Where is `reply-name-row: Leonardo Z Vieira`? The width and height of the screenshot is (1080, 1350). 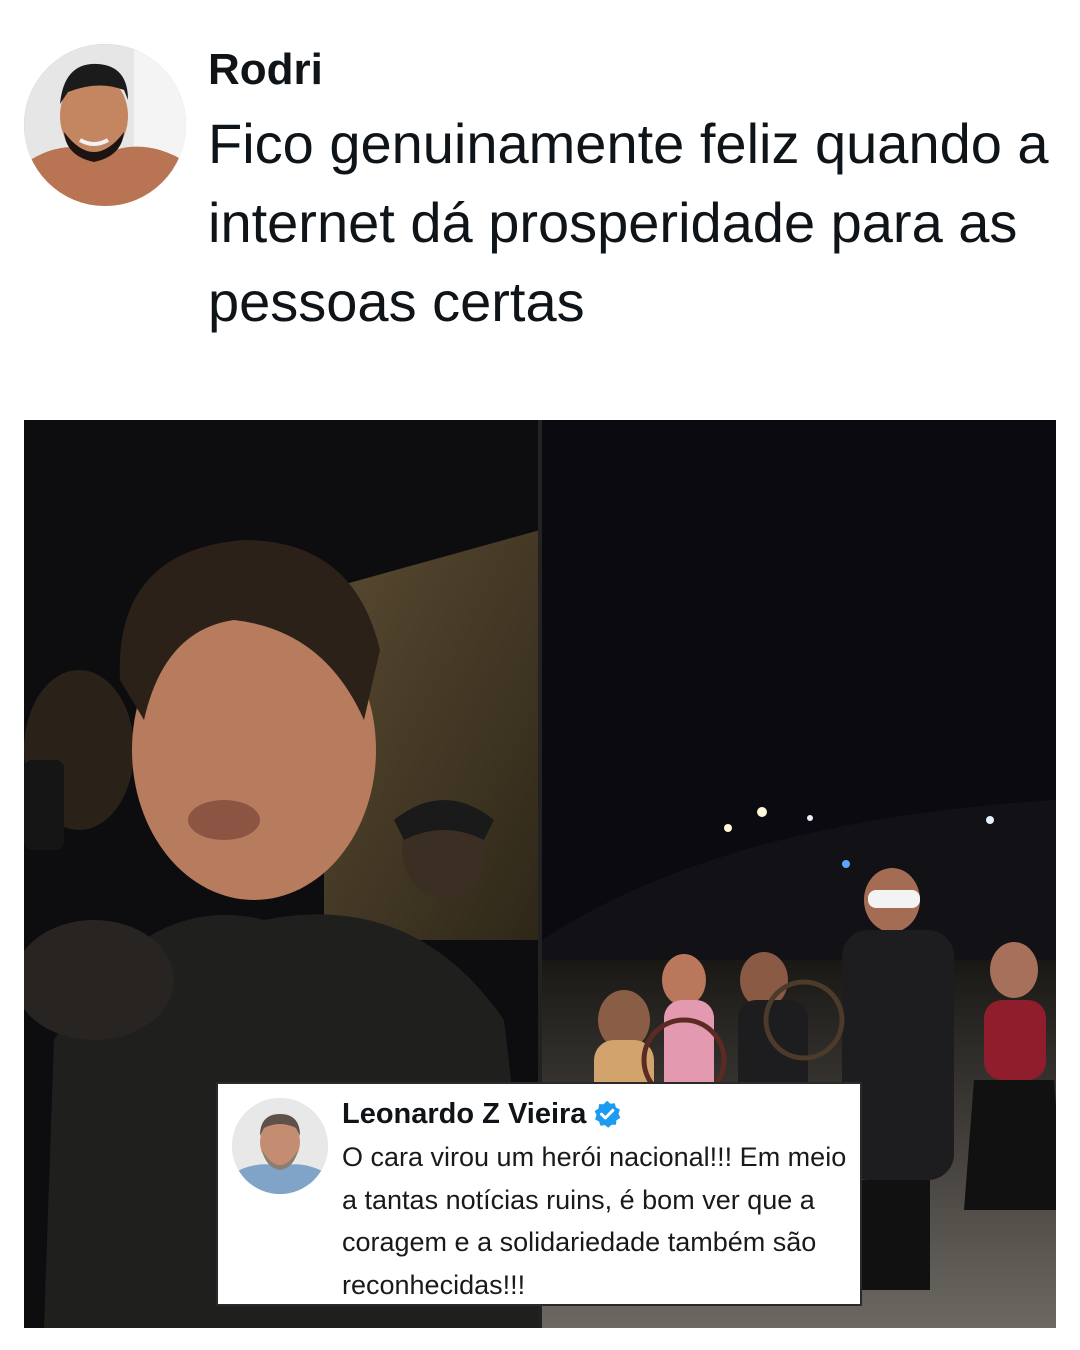 reply-name-row: Leonardo Z Vieira is located at coordinates (482, 1114).